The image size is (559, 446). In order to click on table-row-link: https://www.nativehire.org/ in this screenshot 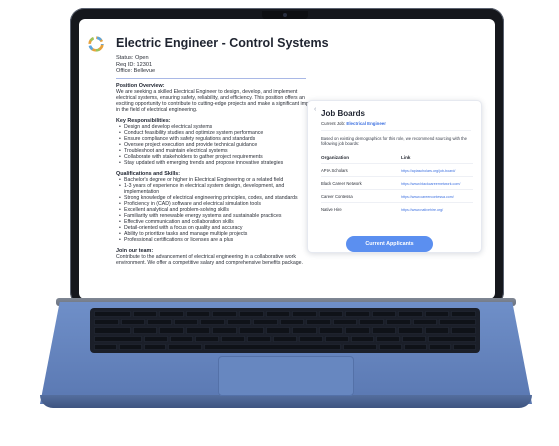, I will do `click(422, 210)`.